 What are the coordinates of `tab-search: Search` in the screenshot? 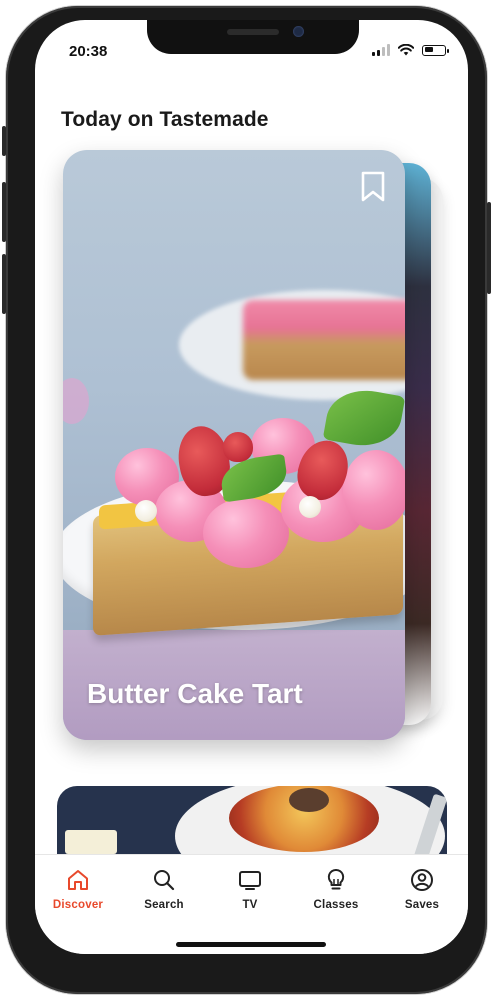 It's located at (164, 889).